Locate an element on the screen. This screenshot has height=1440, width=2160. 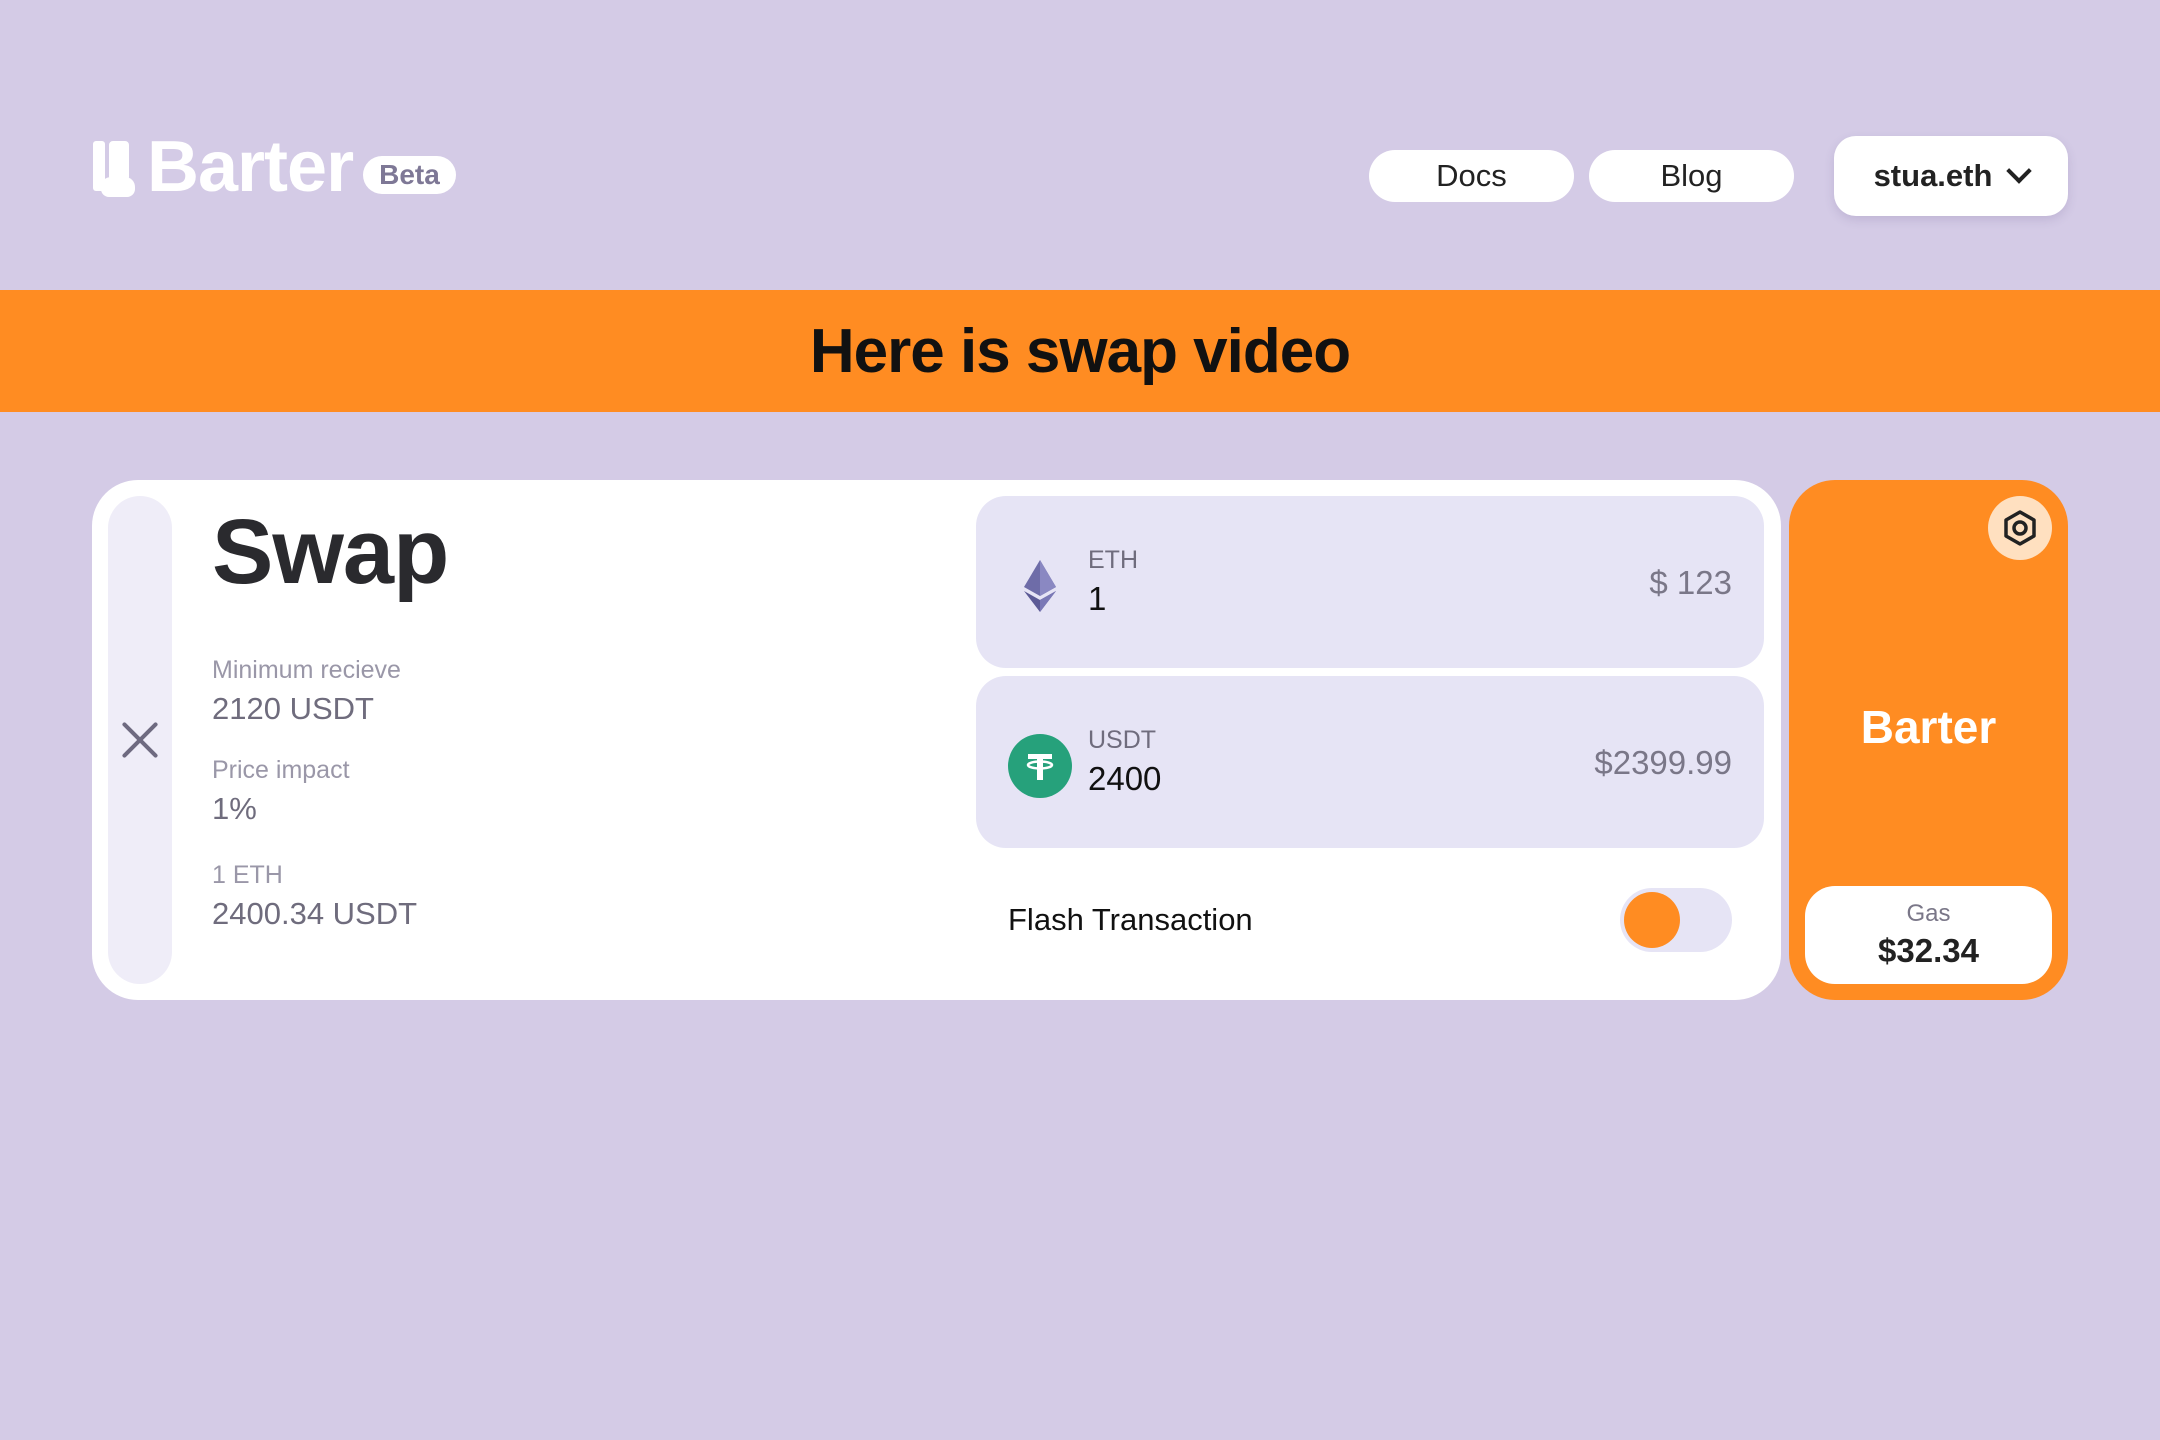
ethereum-icon is located at coordinates (1040, 586).